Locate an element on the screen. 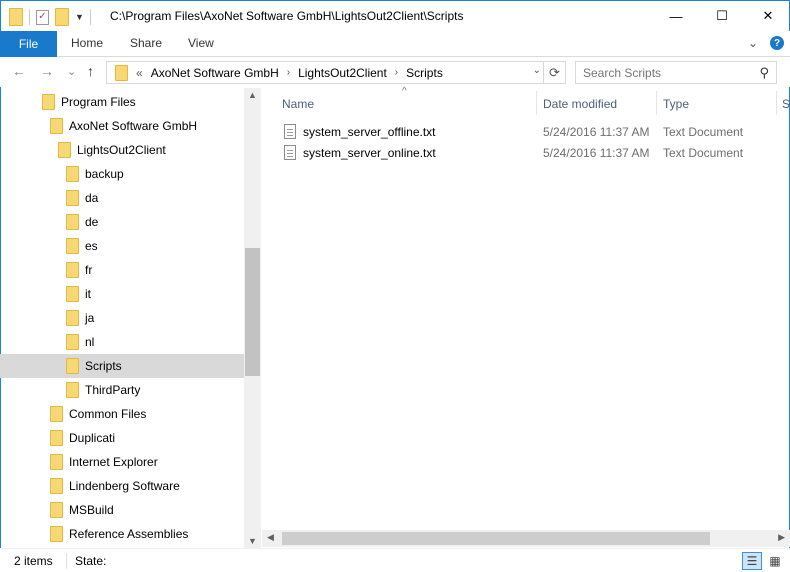 The image size is (790, 572). tree-item: de is located at coordinates (122, 222).